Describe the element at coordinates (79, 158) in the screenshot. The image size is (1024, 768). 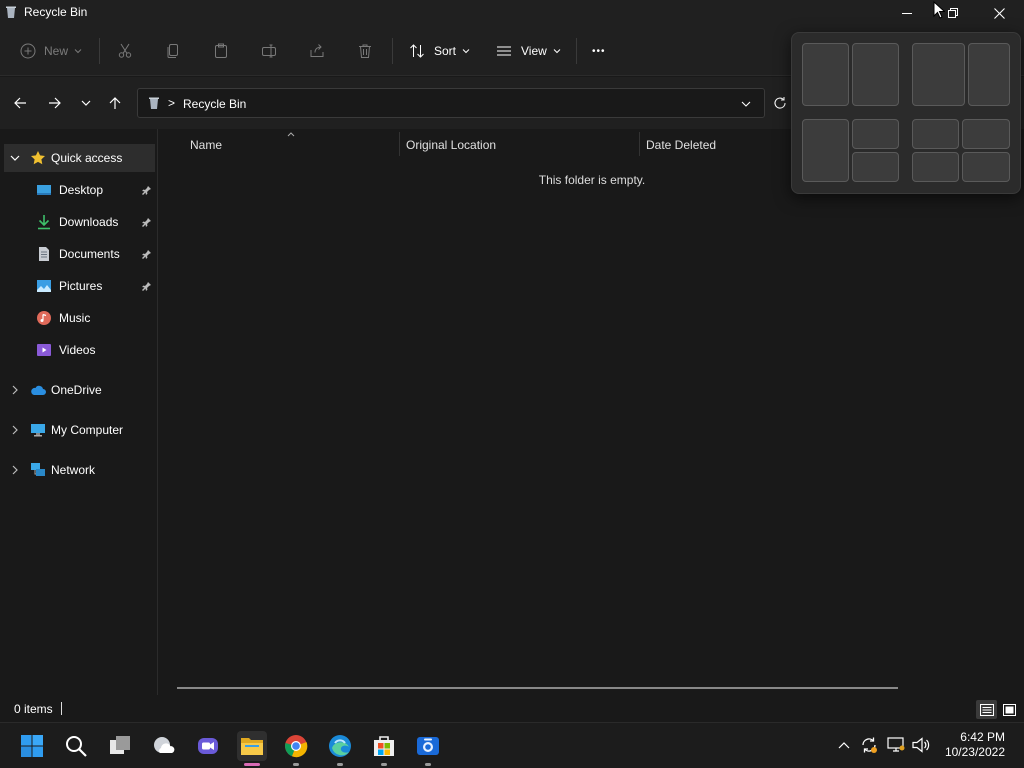
I see `sidebar-item-quick-access: Quick access` at that location.